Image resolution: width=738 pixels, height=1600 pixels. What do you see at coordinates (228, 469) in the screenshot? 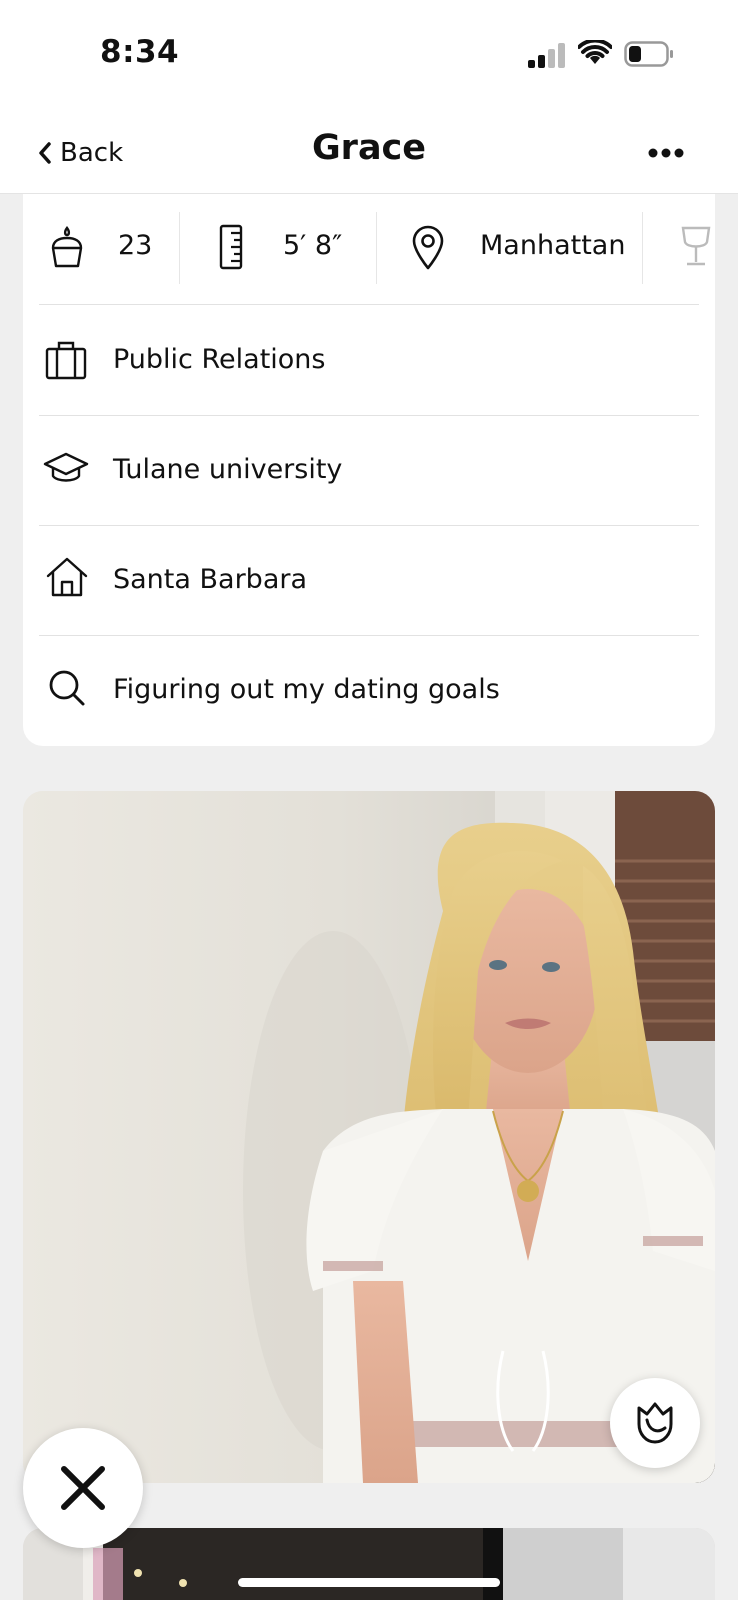
I see `school-text: Tulane university` at bounding box center [228, 469].